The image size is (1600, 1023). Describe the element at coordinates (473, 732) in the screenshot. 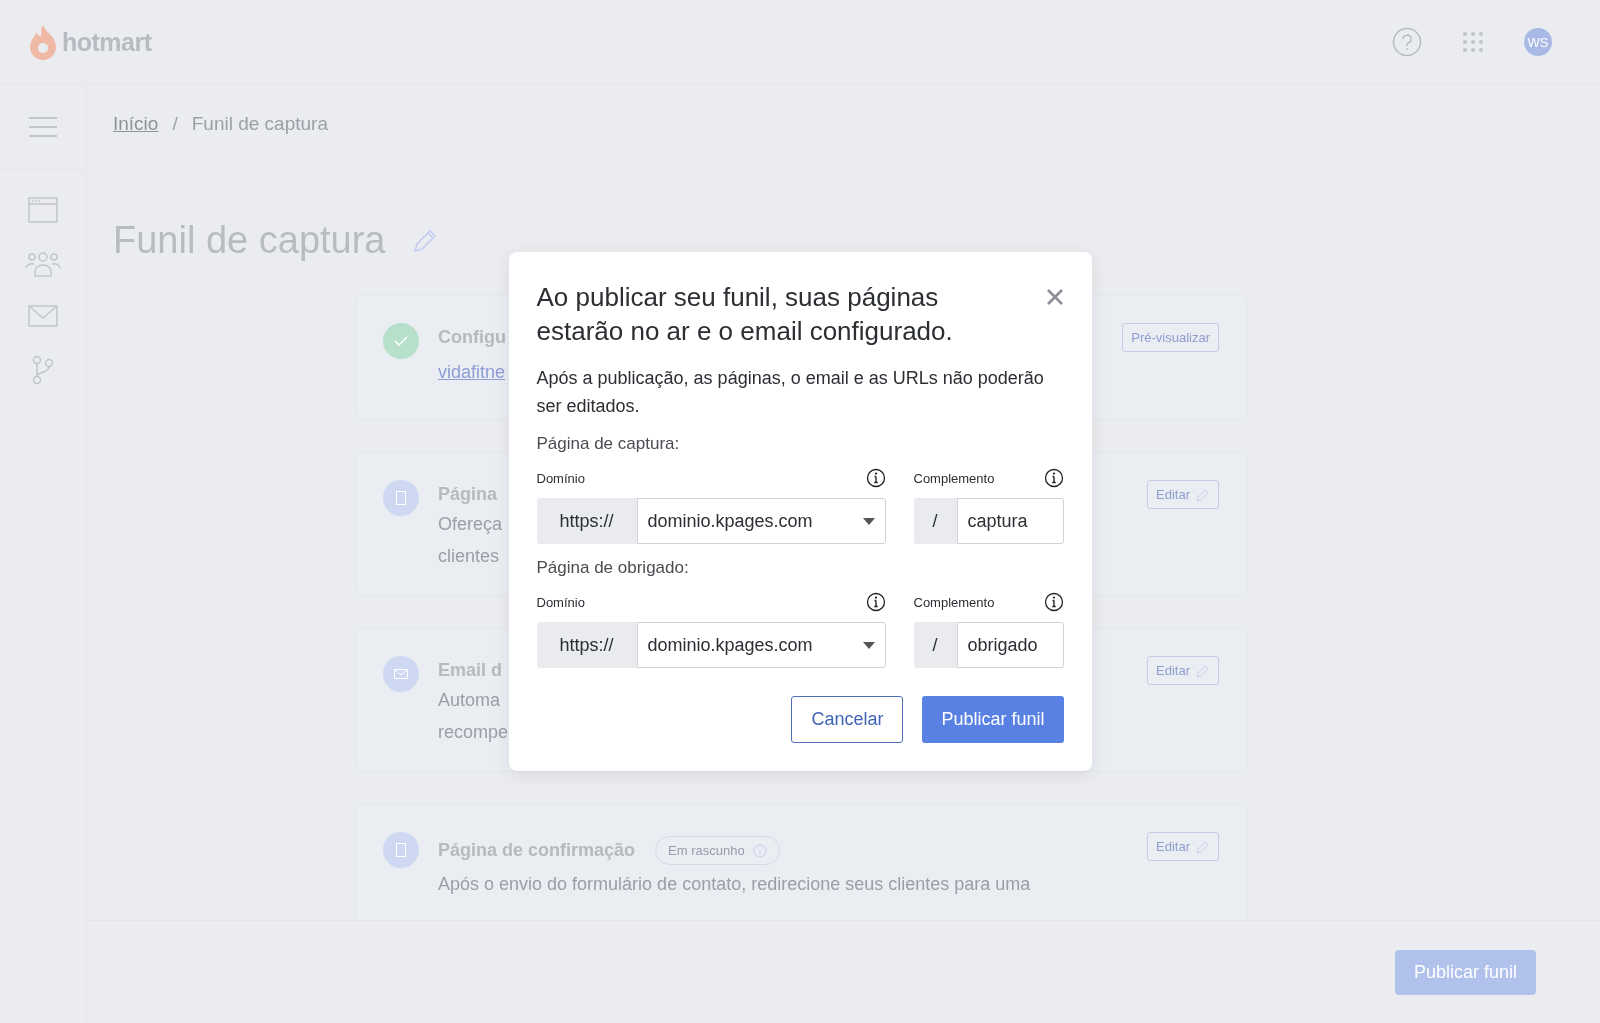

I see `card-description: recompe` at that location.